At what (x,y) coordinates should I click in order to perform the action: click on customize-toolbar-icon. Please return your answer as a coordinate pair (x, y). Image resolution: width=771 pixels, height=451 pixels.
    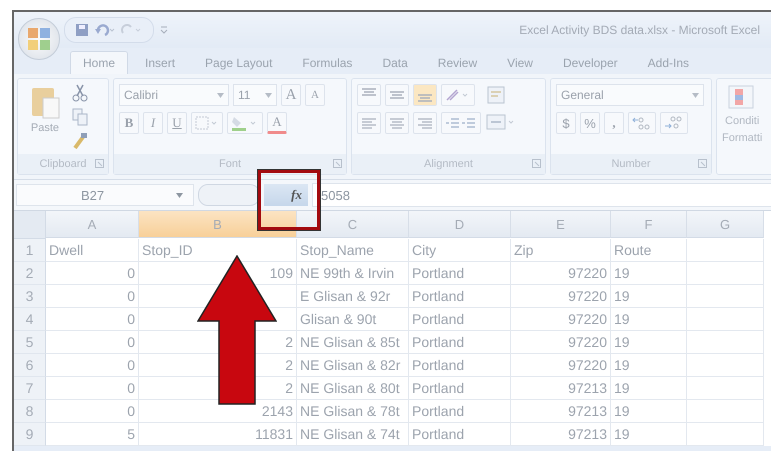
    Looking at the image, I should click on (164, 30).